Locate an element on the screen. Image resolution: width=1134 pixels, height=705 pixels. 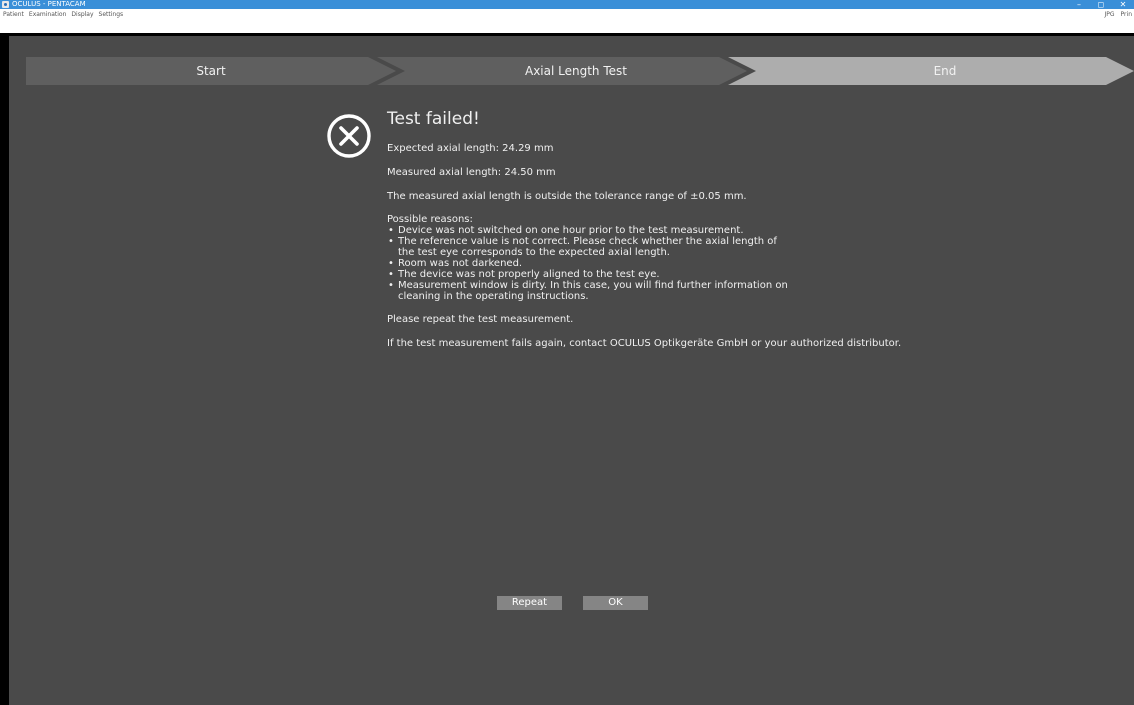
menu-settings: Settings is located at coordinates (111, 14).